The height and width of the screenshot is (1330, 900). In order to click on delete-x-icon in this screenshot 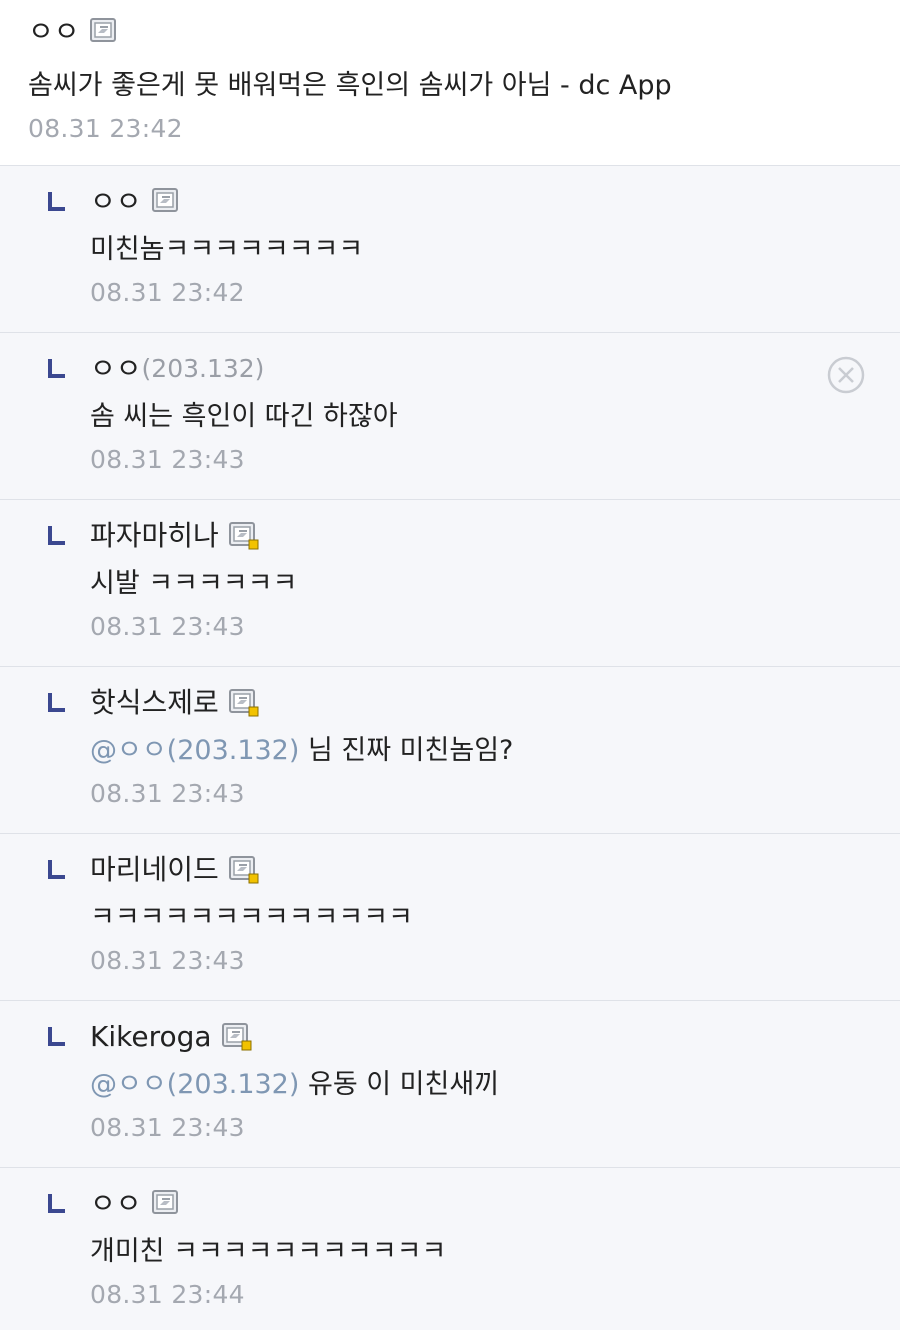, I will do `click(846, 375)`.